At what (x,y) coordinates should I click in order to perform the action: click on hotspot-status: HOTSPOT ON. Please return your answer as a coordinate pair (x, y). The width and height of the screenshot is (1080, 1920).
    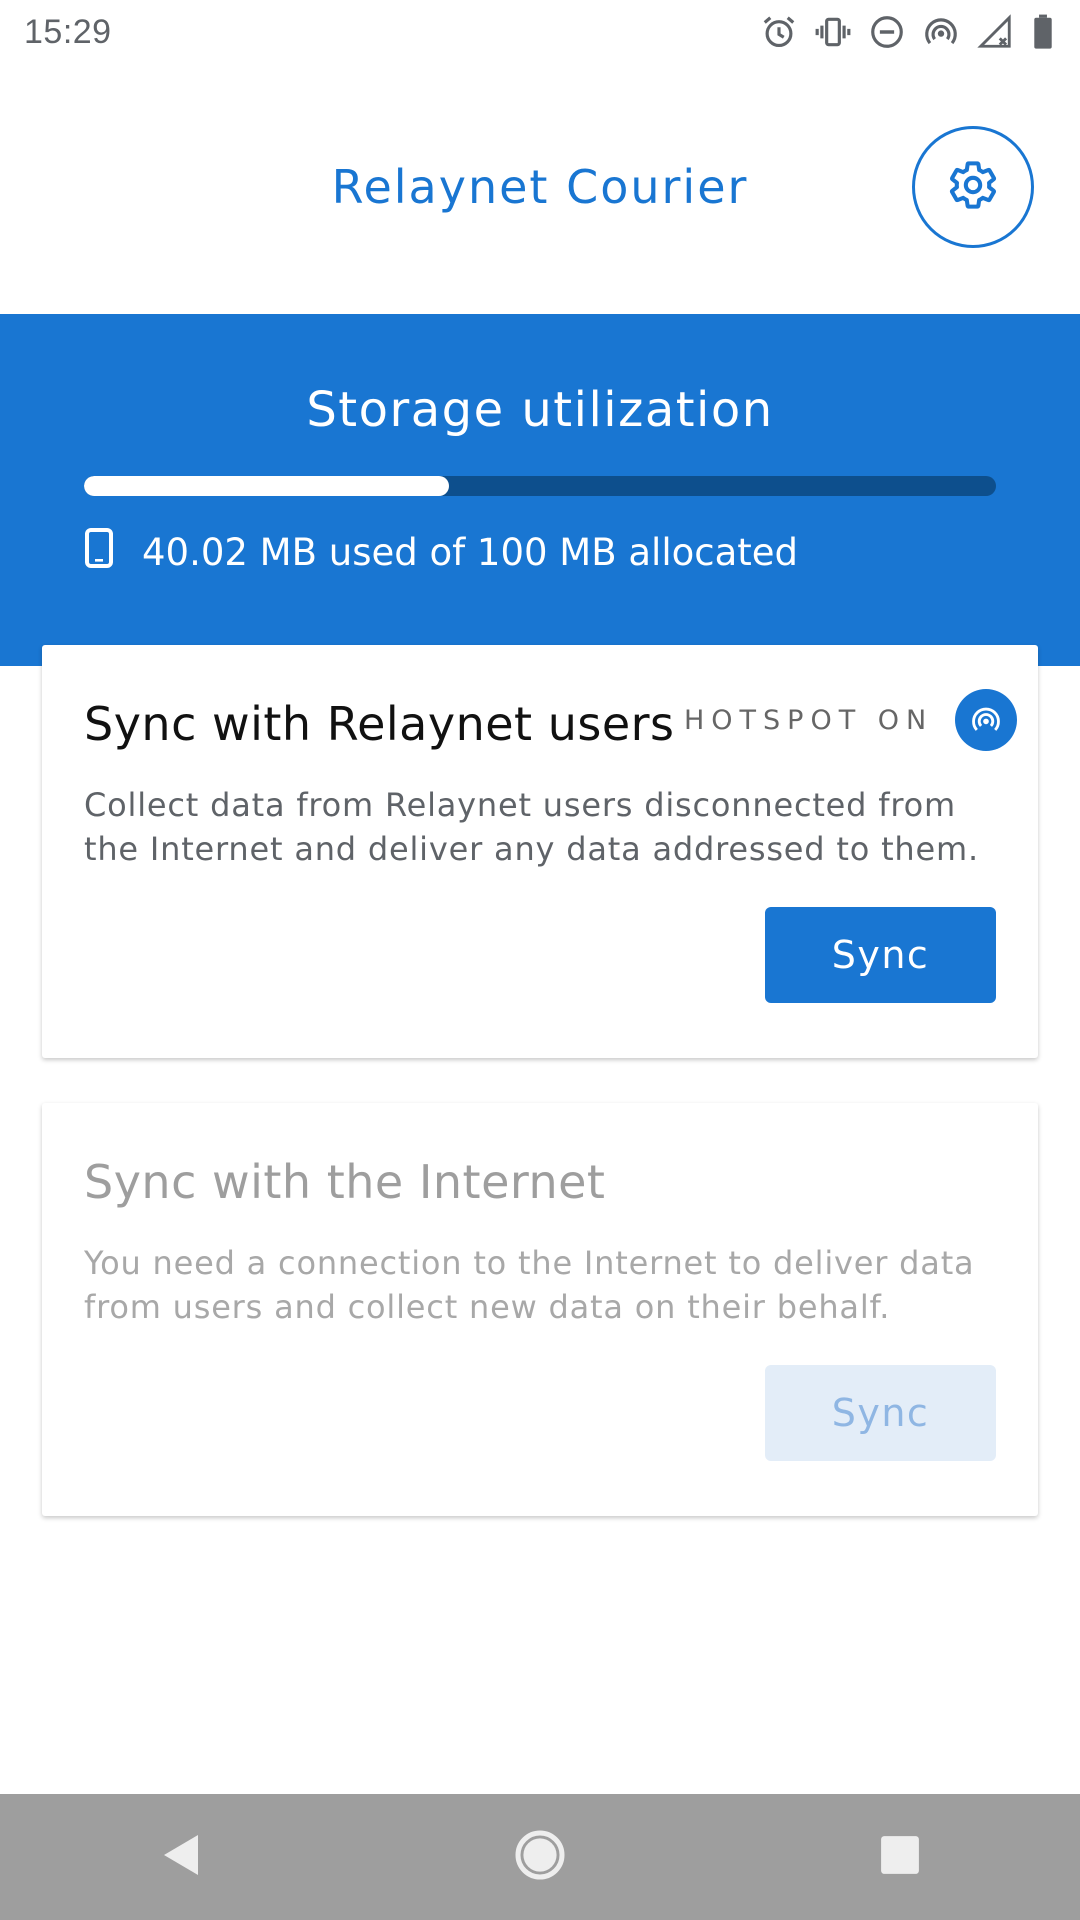
    Looking at the image, I should click on (851, 720).